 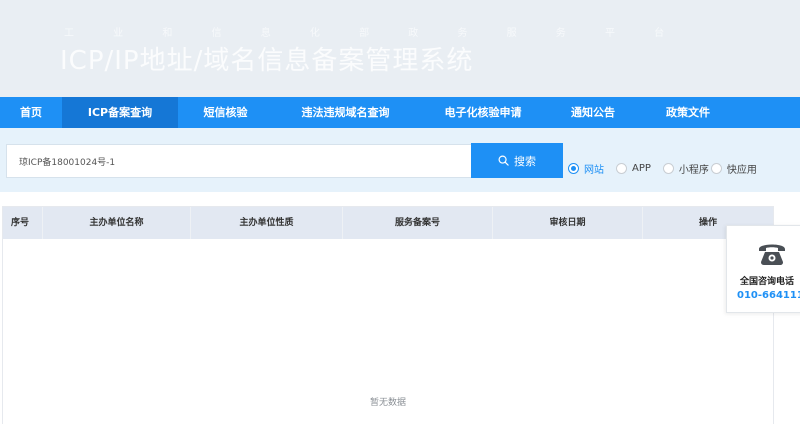 What do you see at coordinates (741, 170) in the screenshot?
I see `radio-label: 快应用` at bounding box center [741, 170].